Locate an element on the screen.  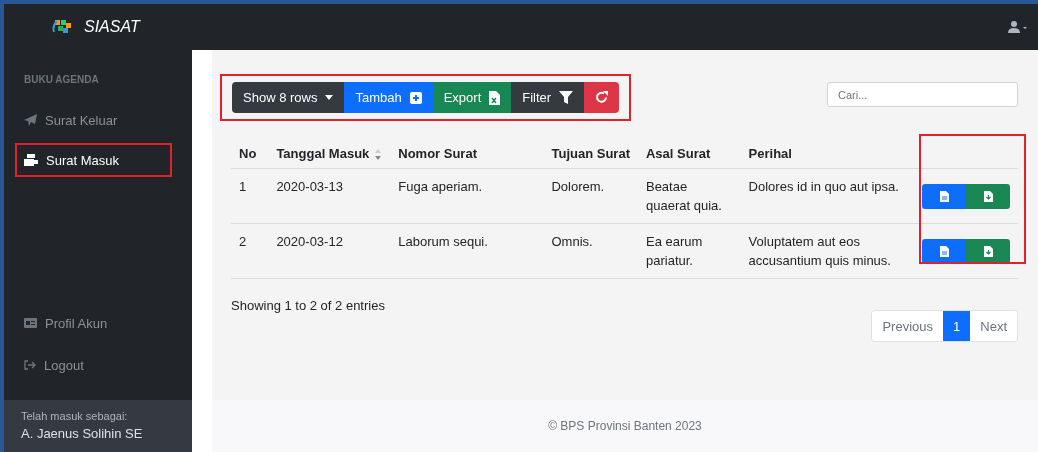
table-cell: Fuga aperiam. is located at coordinates (467, 196).